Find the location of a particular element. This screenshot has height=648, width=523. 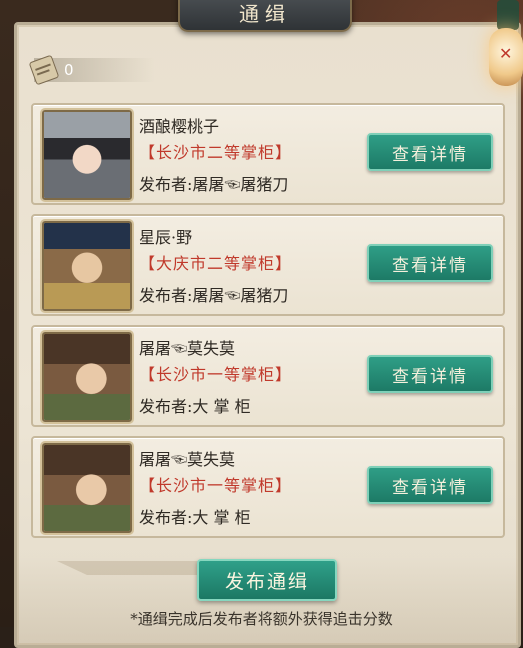

lantern-hook is located at coordinates (508, 15).